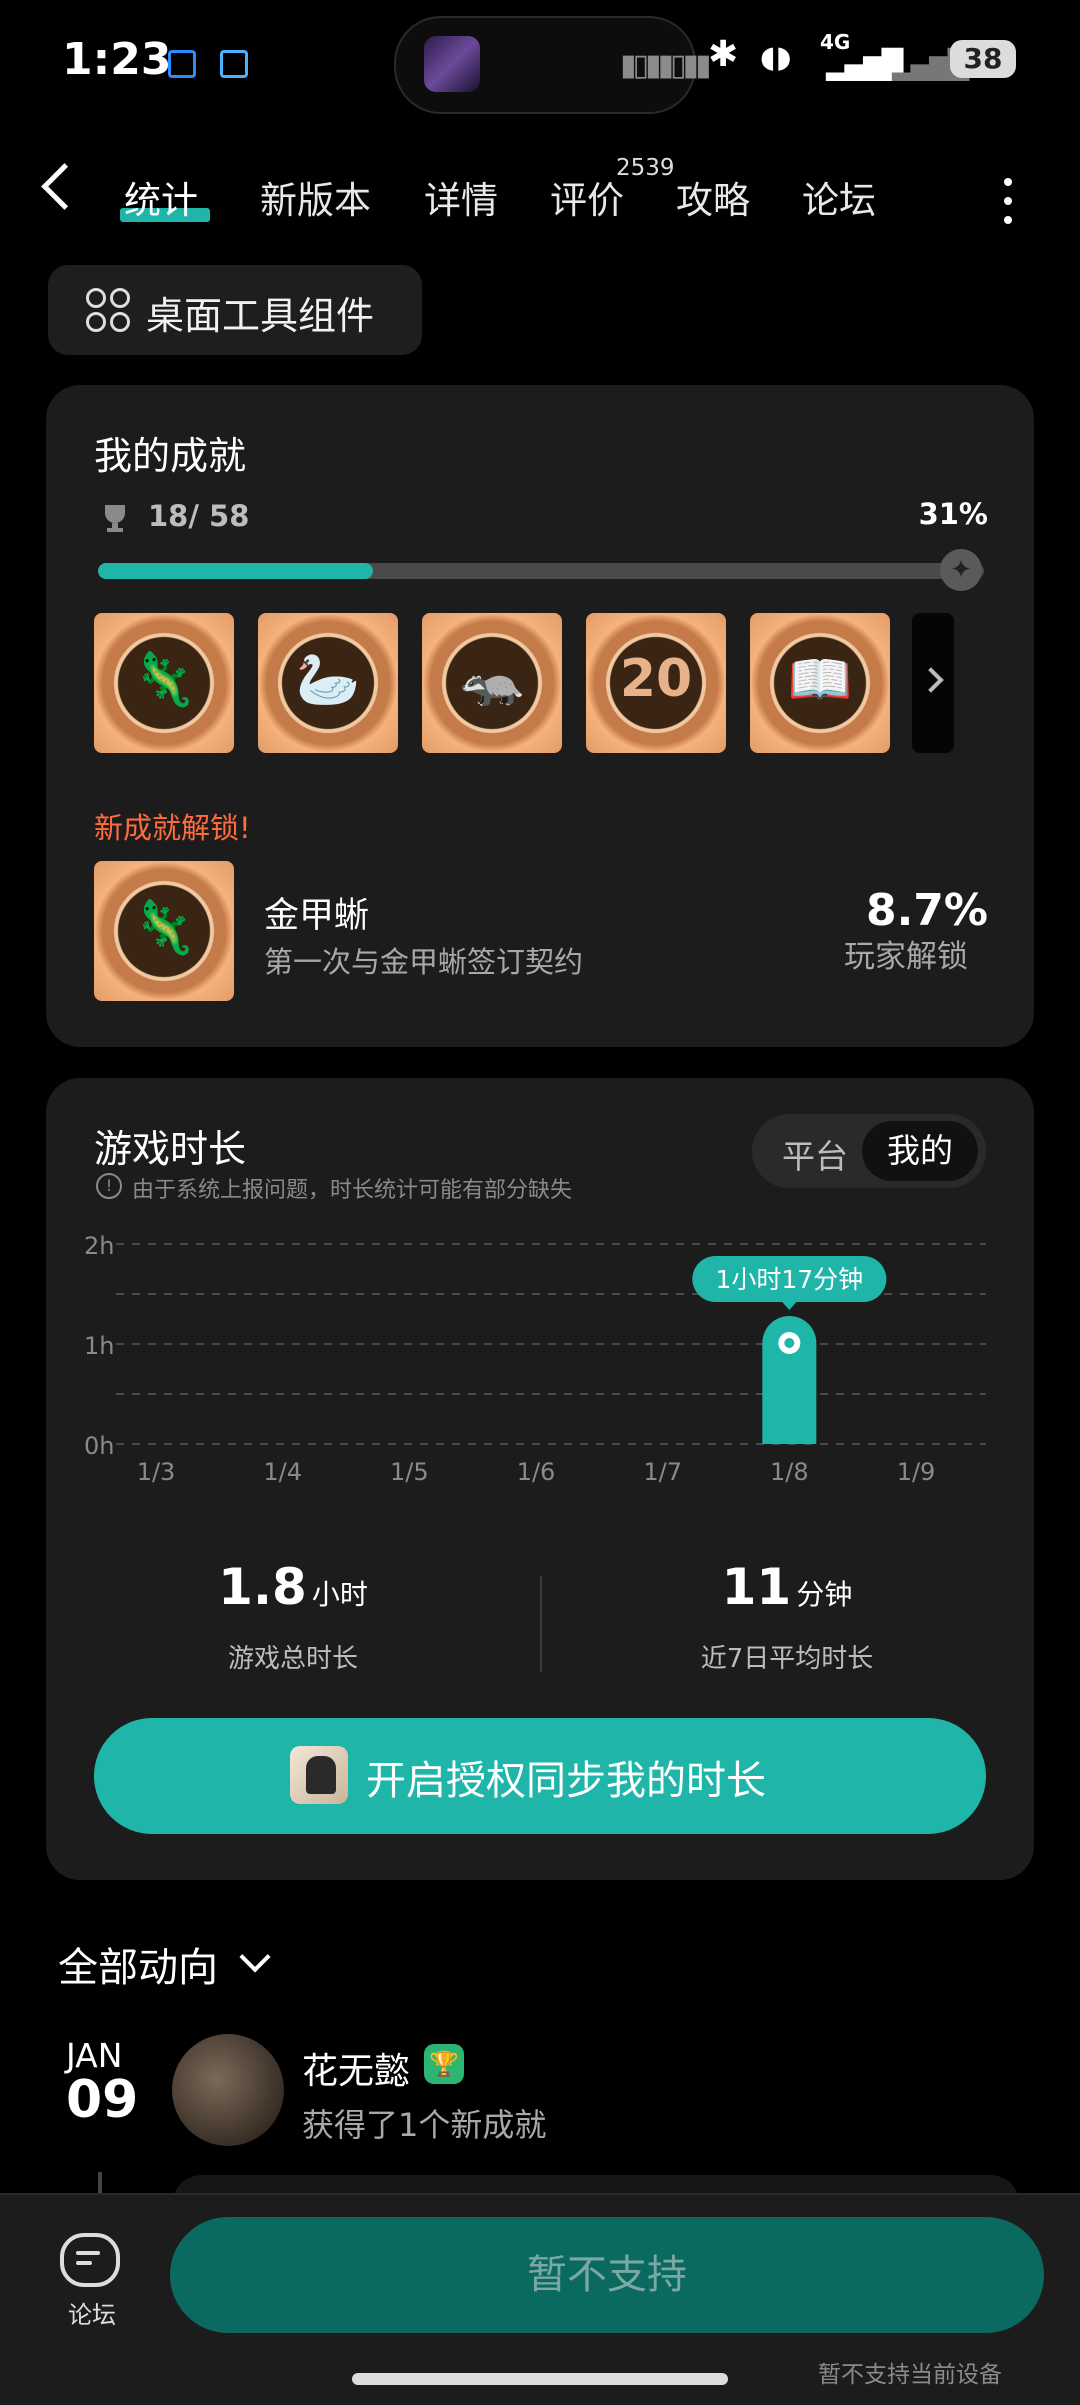  Describe the element at coordinates (64, 186) in the screenshot. I see `back-icon` at that location.